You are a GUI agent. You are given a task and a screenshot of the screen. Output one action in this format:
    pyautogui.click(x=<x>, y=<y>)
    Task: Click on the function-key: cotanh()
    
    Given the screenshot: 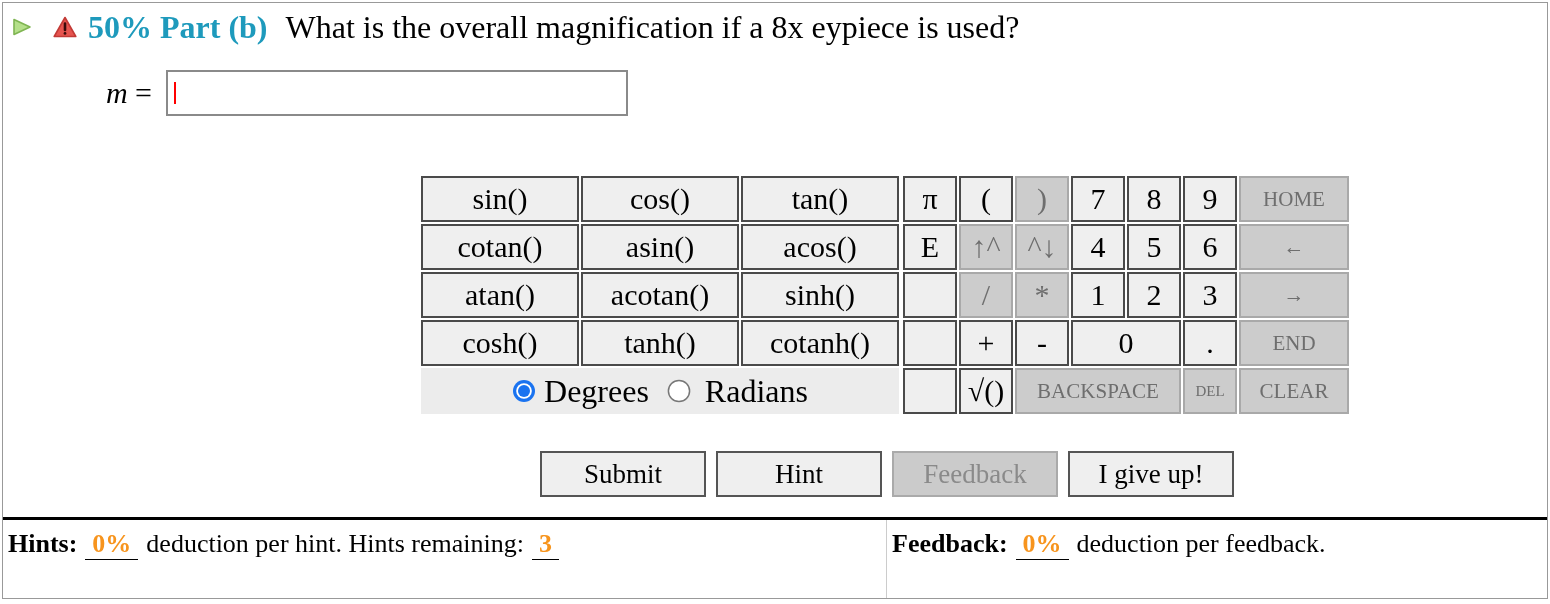 What is the action you would take?
    pyautogui.click(x=820, y=343)
    